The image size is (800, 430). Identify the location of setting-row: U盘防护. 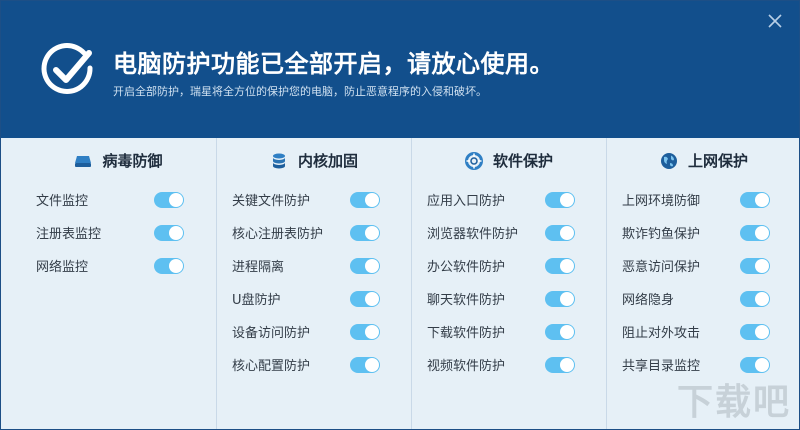
(314, 298).